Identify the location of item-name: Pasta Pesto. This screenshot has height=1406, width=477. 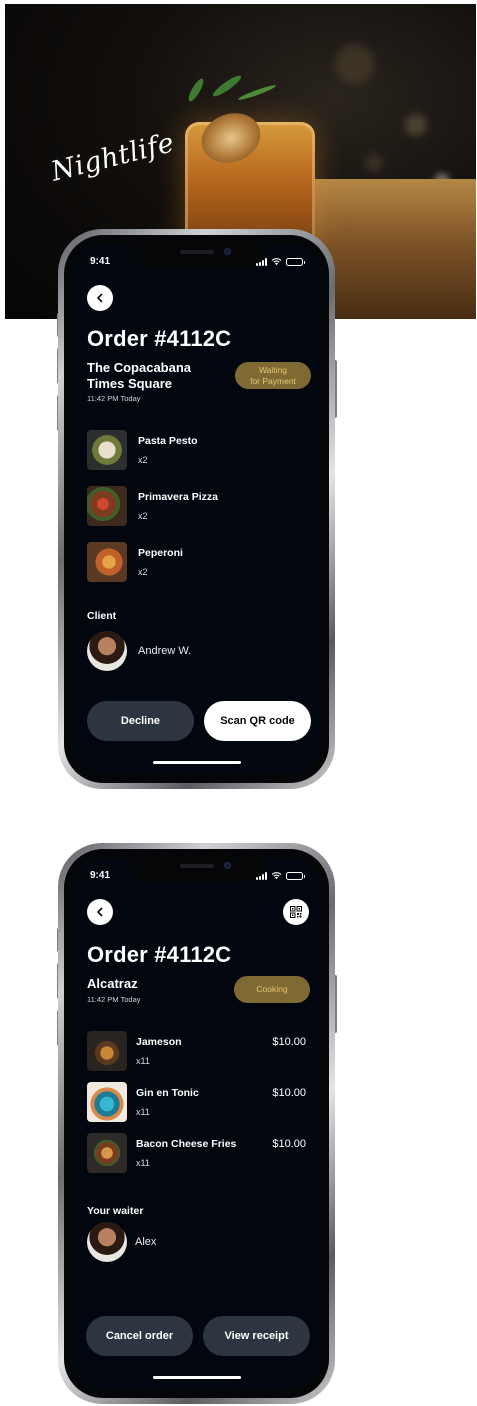
(168, 441).